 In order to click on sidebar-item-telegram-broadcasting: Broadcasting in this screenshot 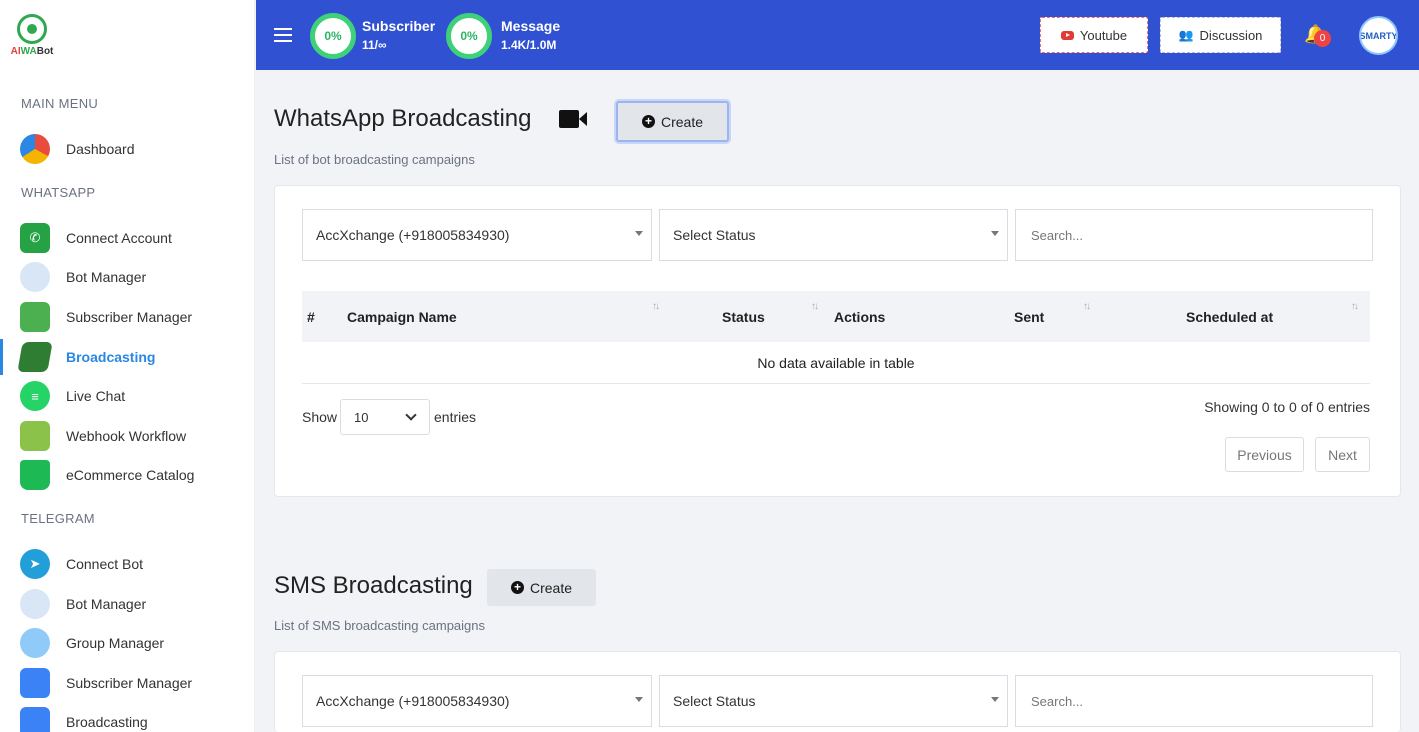, I will do `click(127, 718)`.